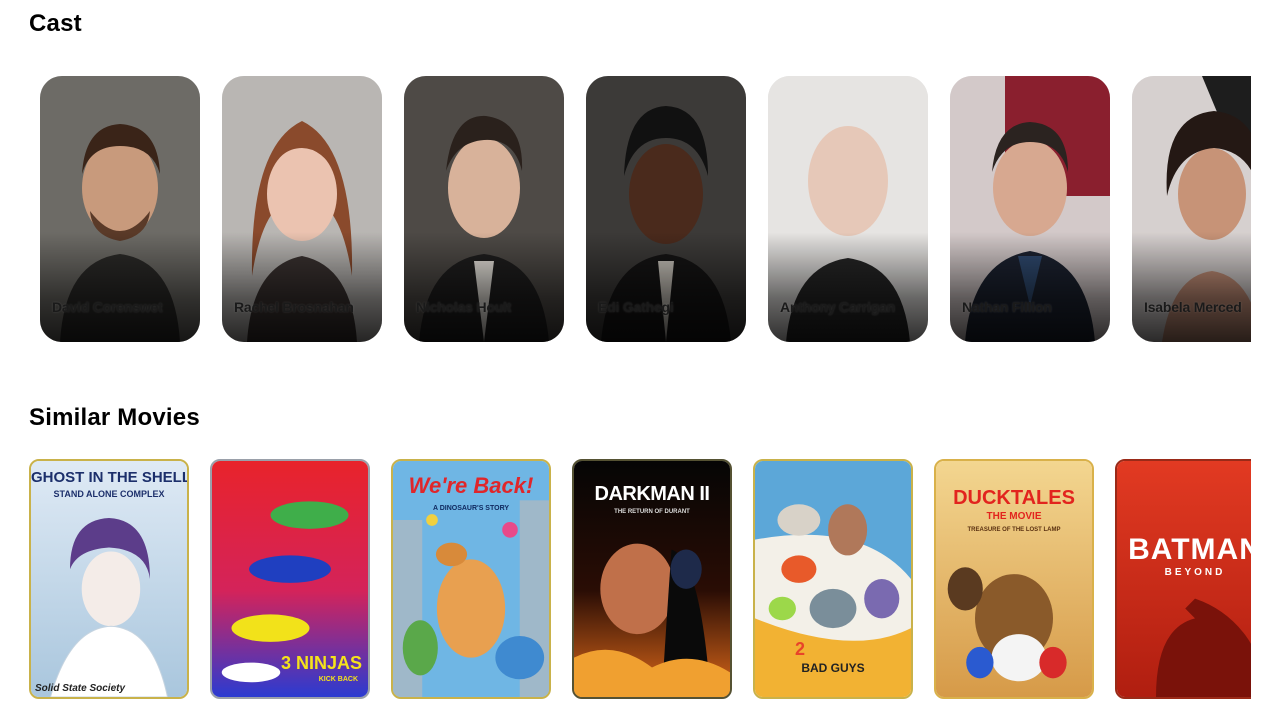  What do you see at coordinates (1191, 209) in the screenshot?
I see `cast-card: Isabela Merced` at bounding box center [1191, 209].